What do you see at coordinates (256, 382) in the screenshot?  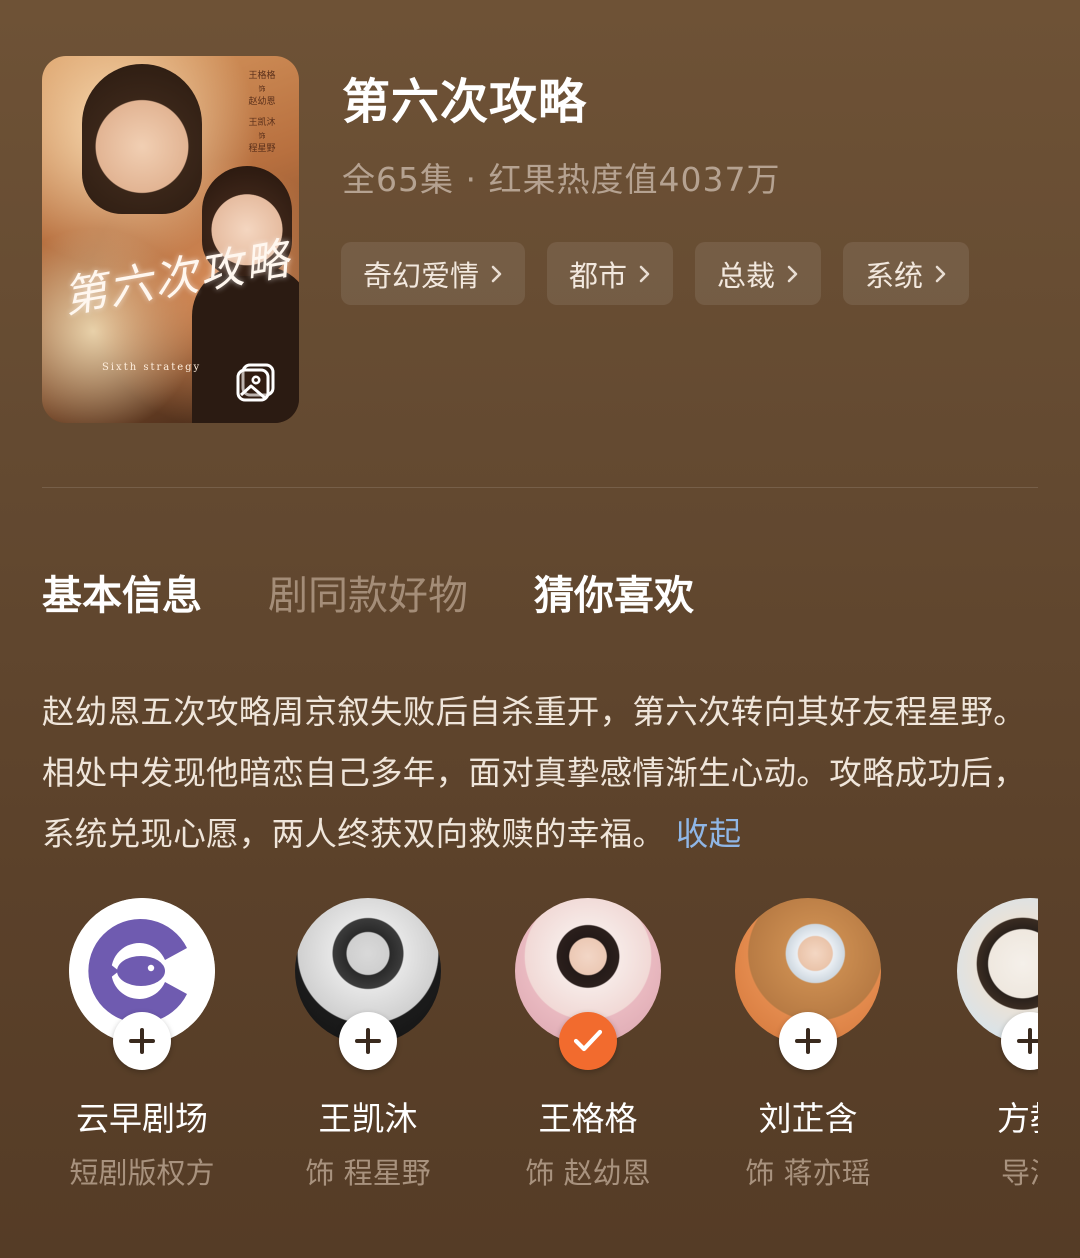 I see `gallery-icon` at bounding box center [256, 382].